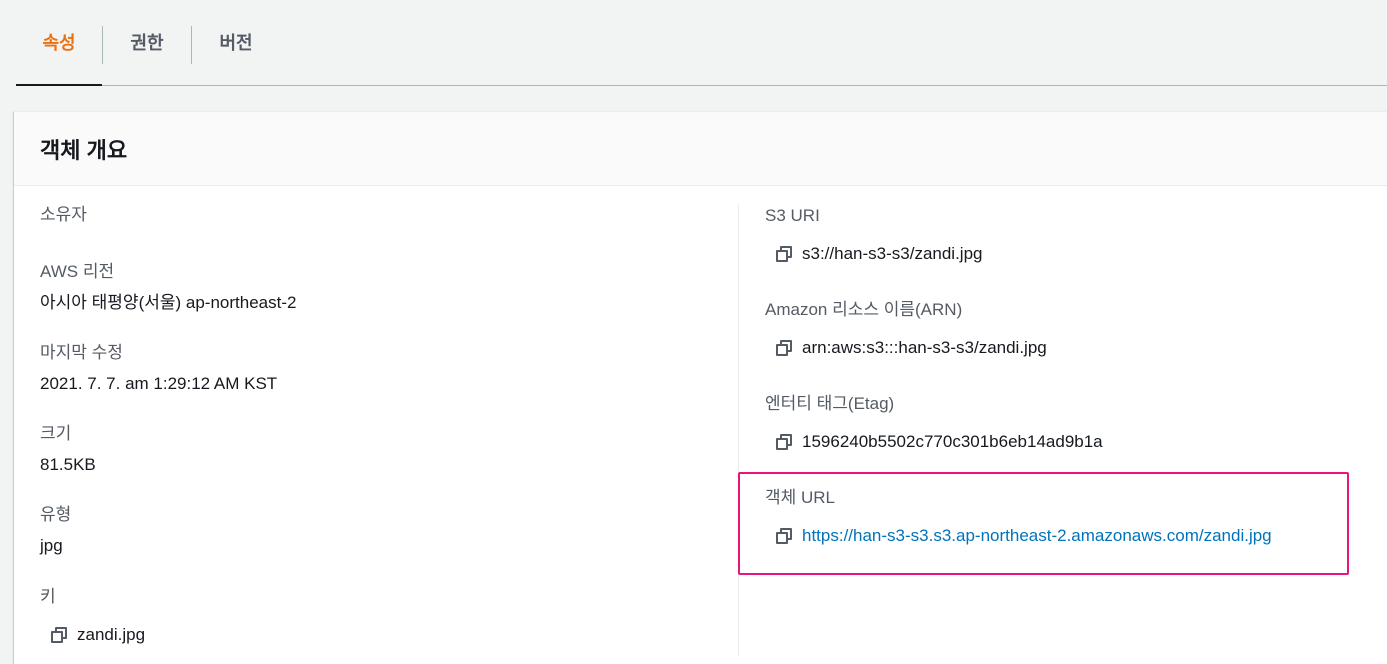  I want to click on etag-label: 엔터티 태그(Etag), so click(830, 403).